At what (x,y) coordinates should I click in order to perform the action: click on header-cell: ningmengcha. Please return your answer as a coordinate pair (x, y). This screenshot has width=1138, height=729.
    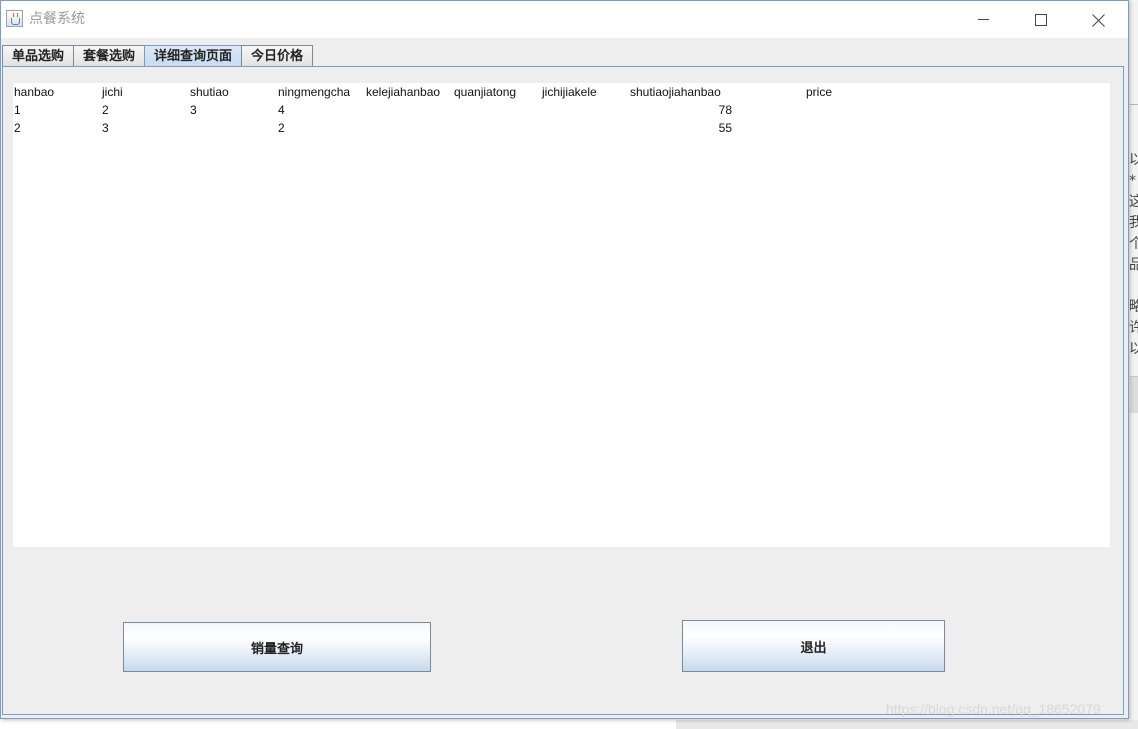
    Looking at the image, I should click on (314, 92).